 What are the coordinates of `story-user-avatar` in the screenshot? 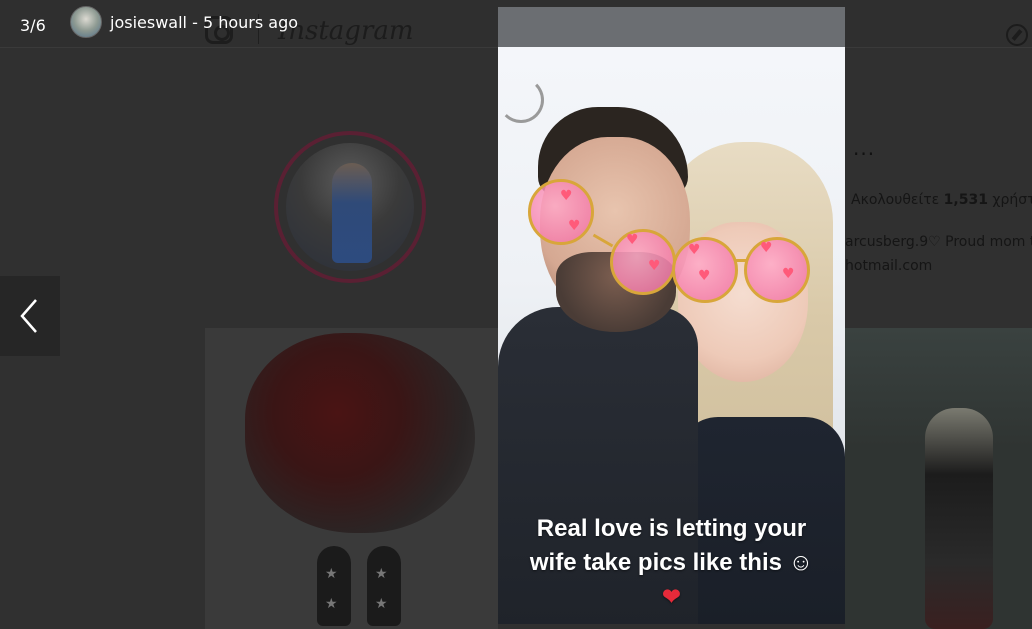 It's located at (86, 22).